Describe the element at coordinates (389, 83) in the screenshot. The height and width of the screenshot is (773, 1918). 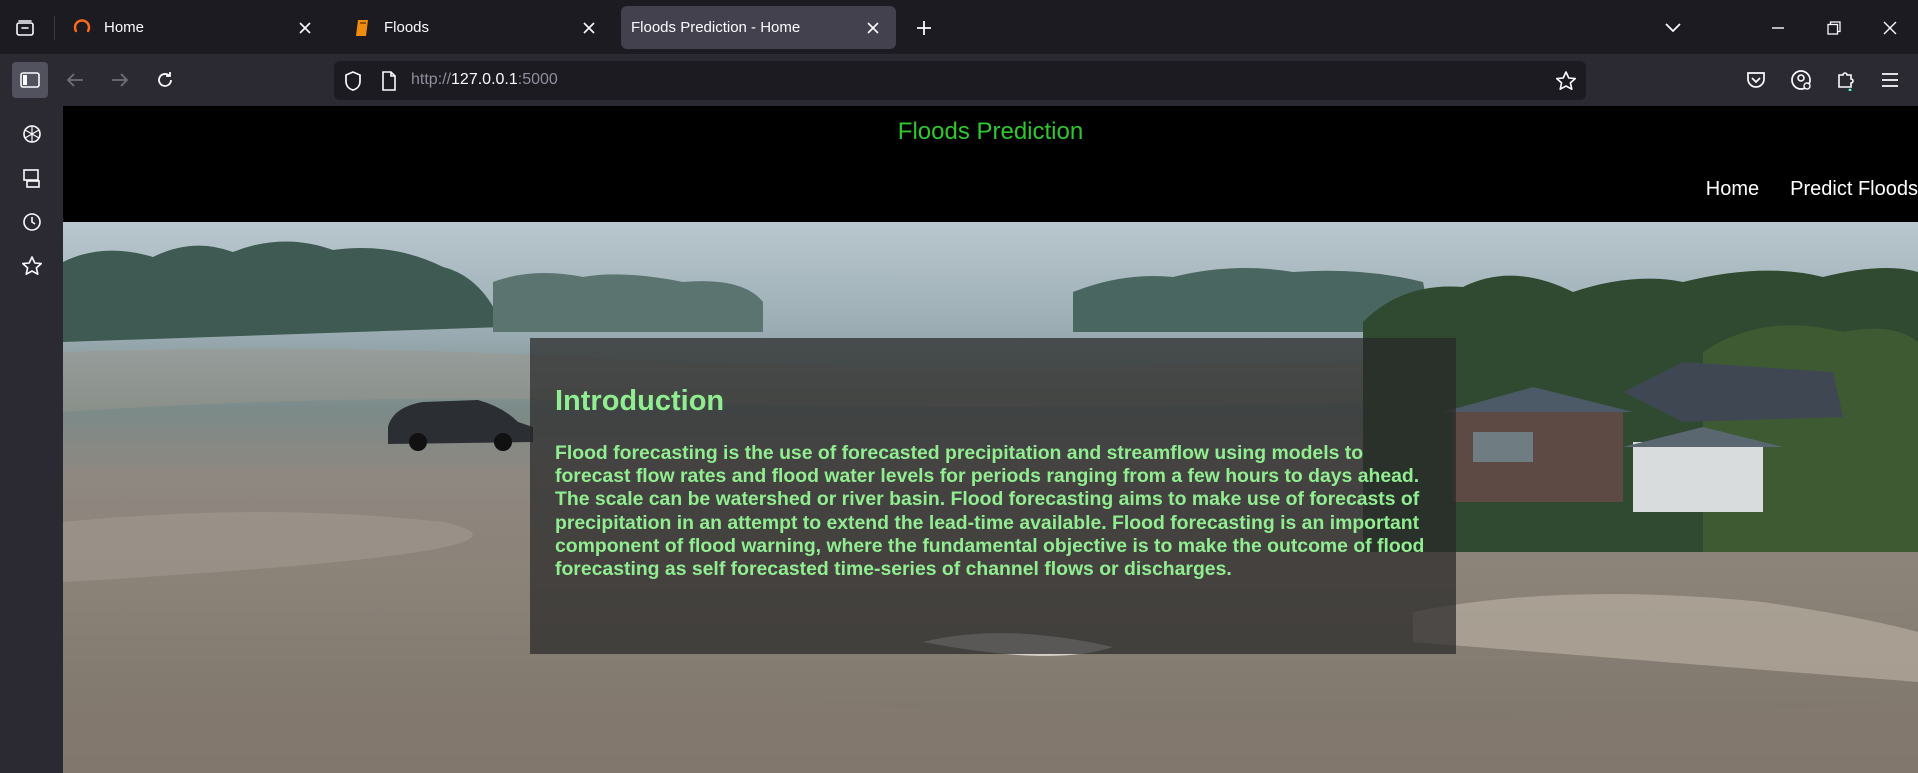
I see `page-info-icon` at that location.